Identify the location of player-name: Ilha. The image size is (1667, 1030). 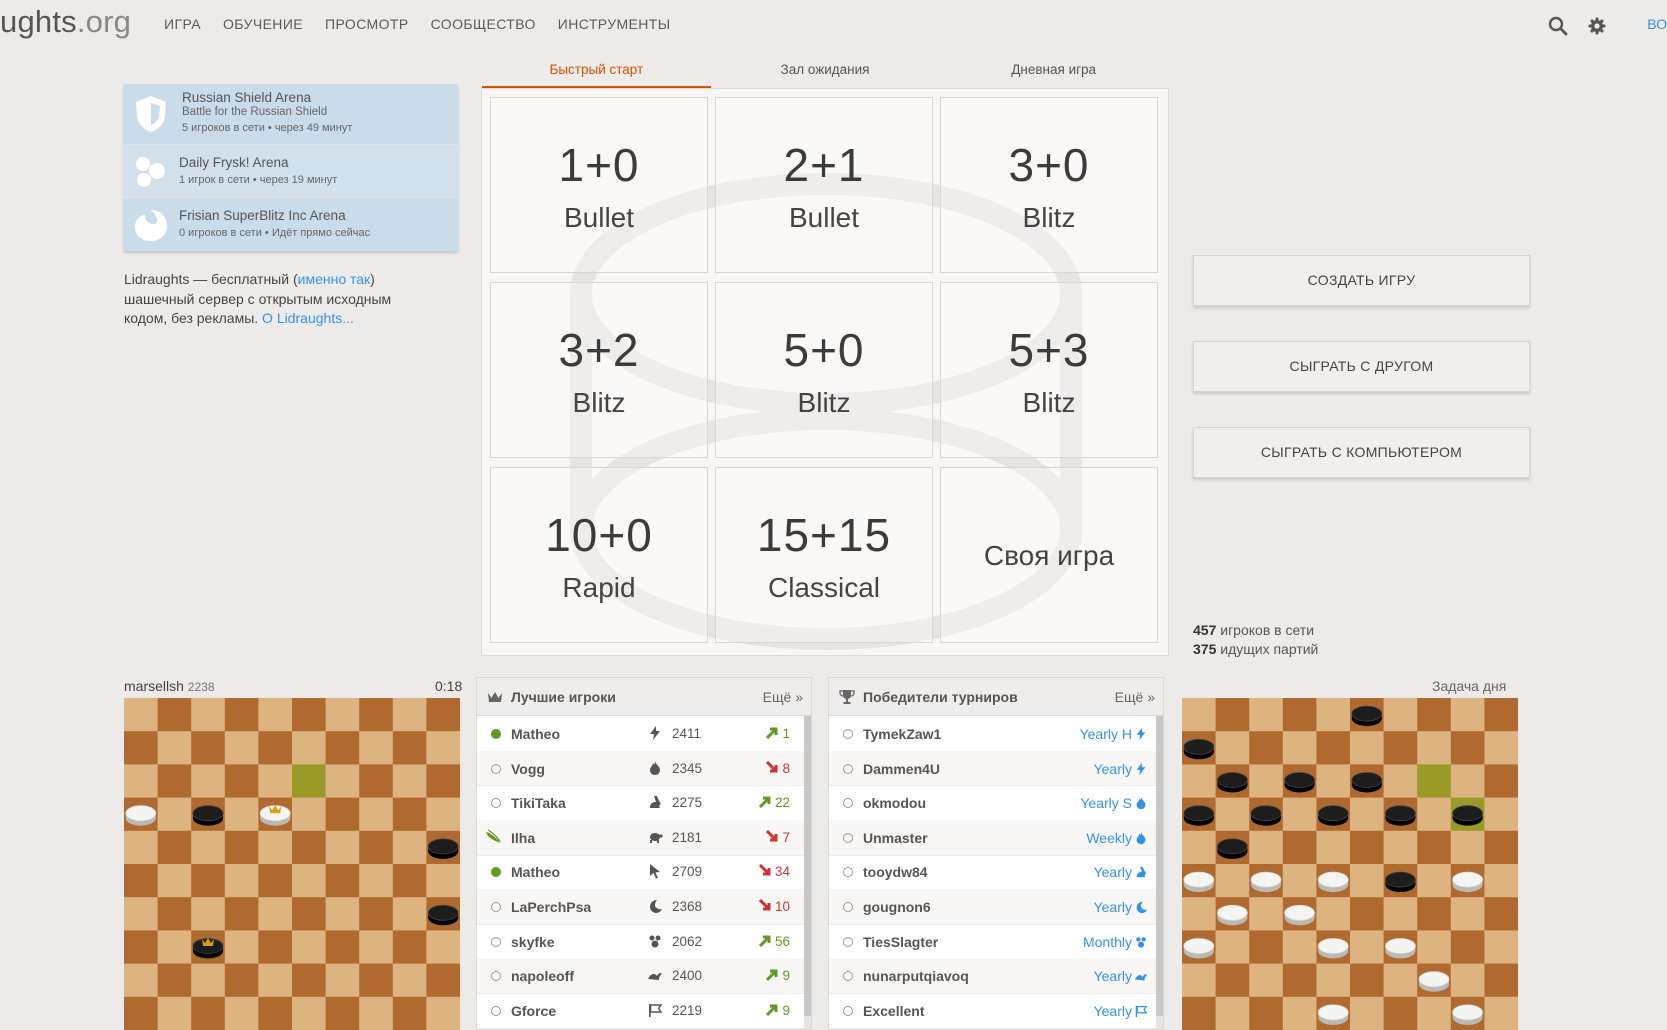
(523, 838).